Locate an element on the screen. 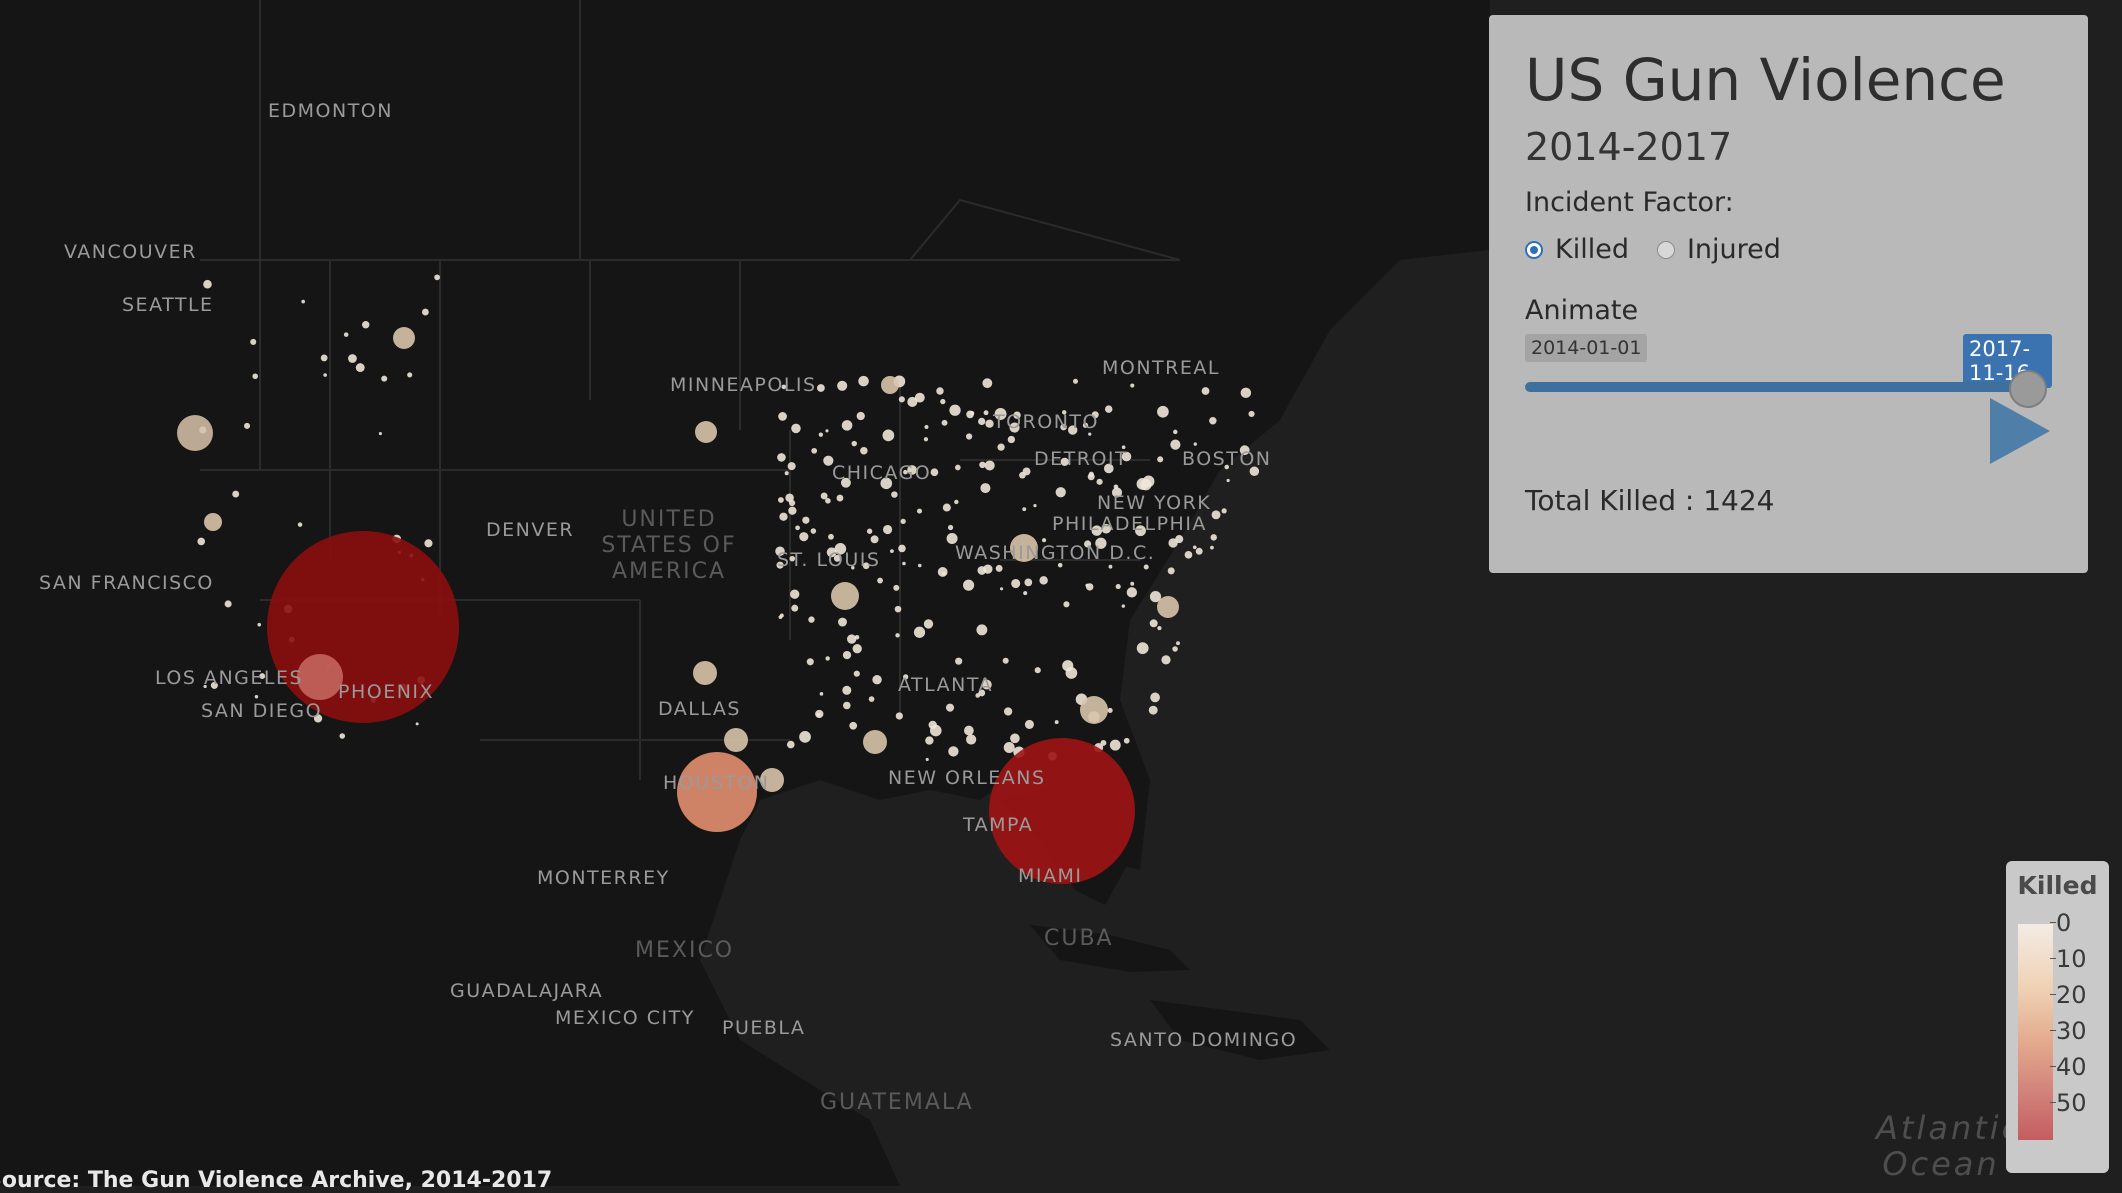 Image resolution: width=2122 pixels, height=1193 pixels. slider-track is located at coordinates (1775, 387).